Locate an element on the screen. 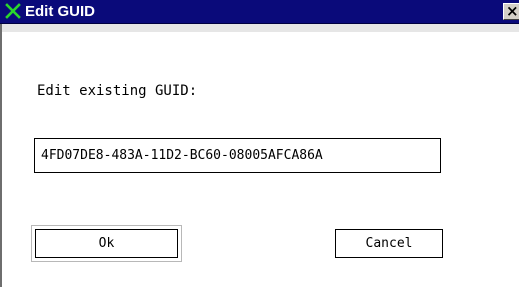  title-bar: Edit GUID × is located at coordinates (259, 12).